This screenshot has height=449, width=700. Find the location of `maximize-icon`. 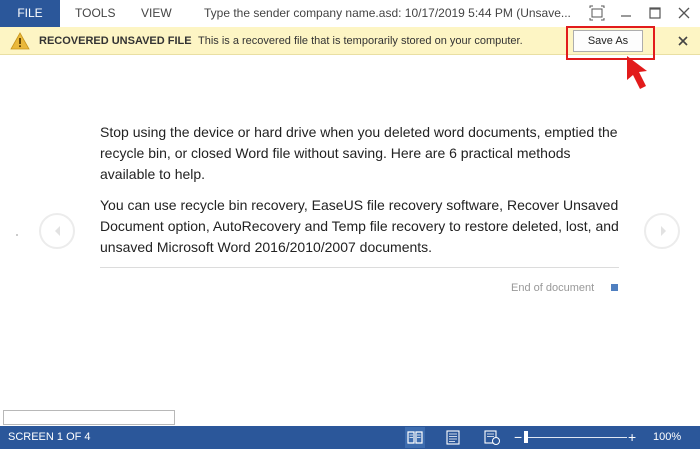

maximize-icon is located at coordinates (655, 13).